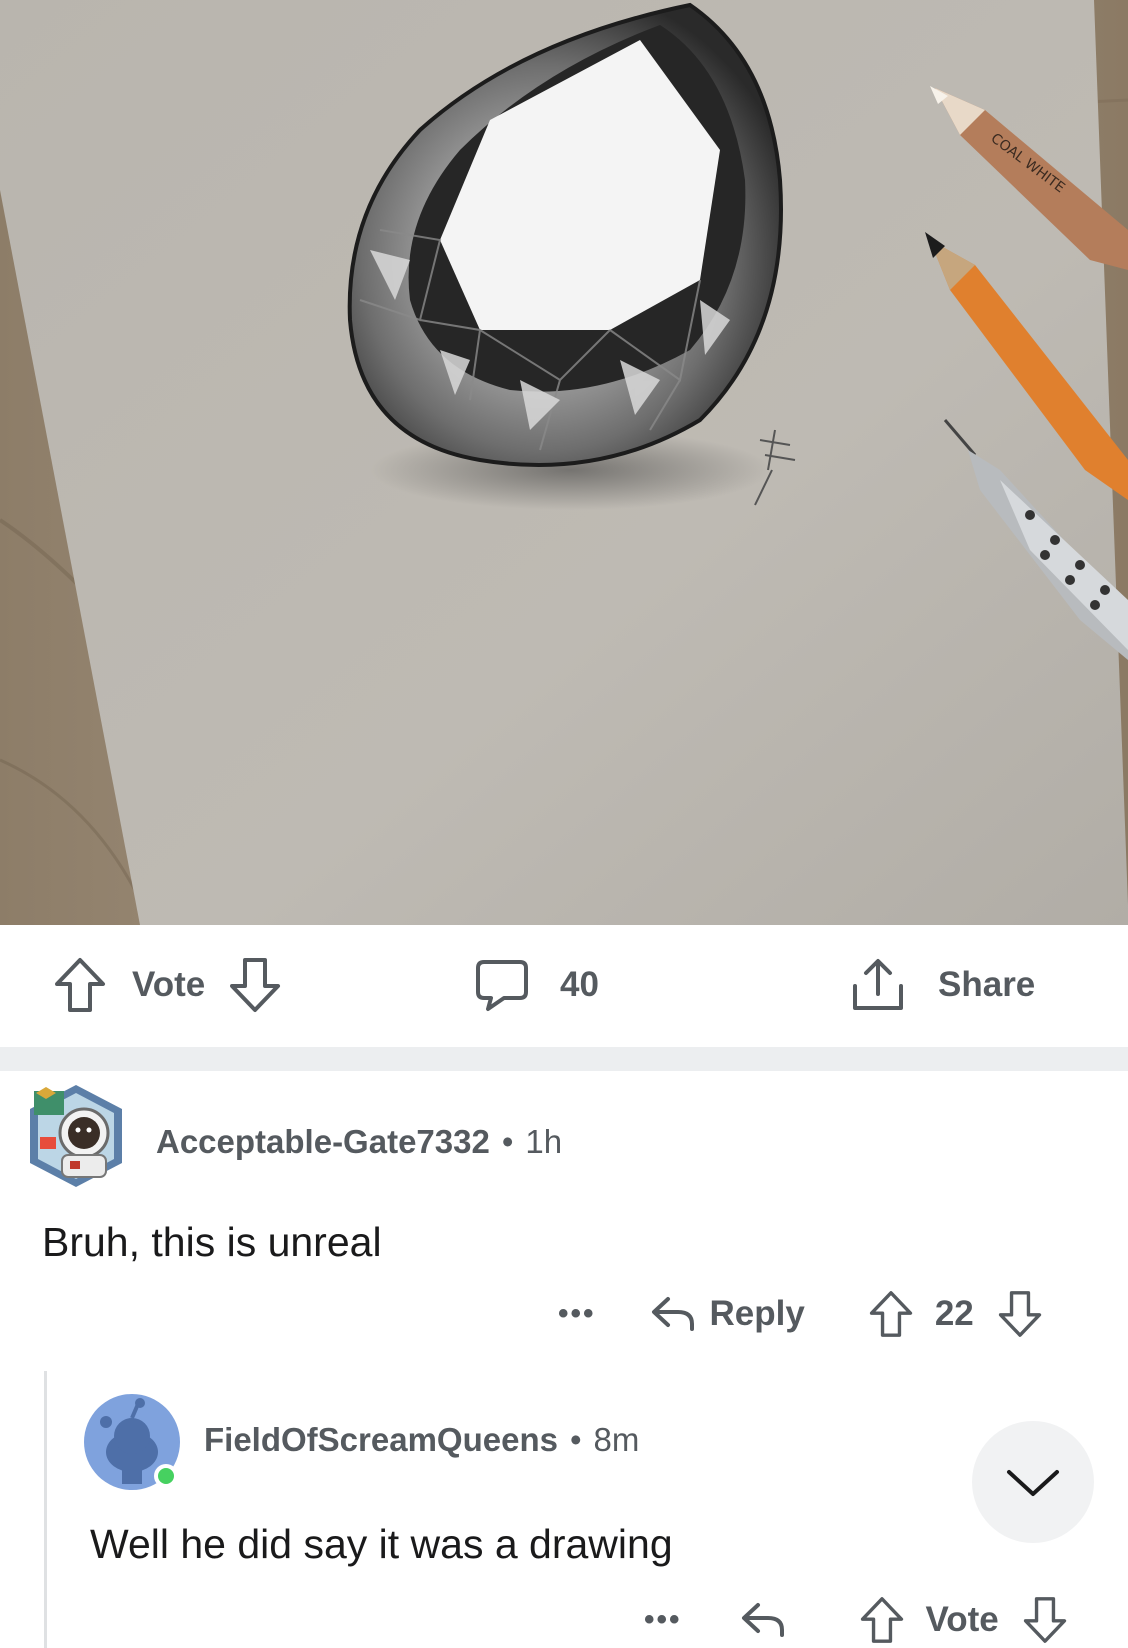  I want to click on collapse-thread-button, so click(1033, 1482).